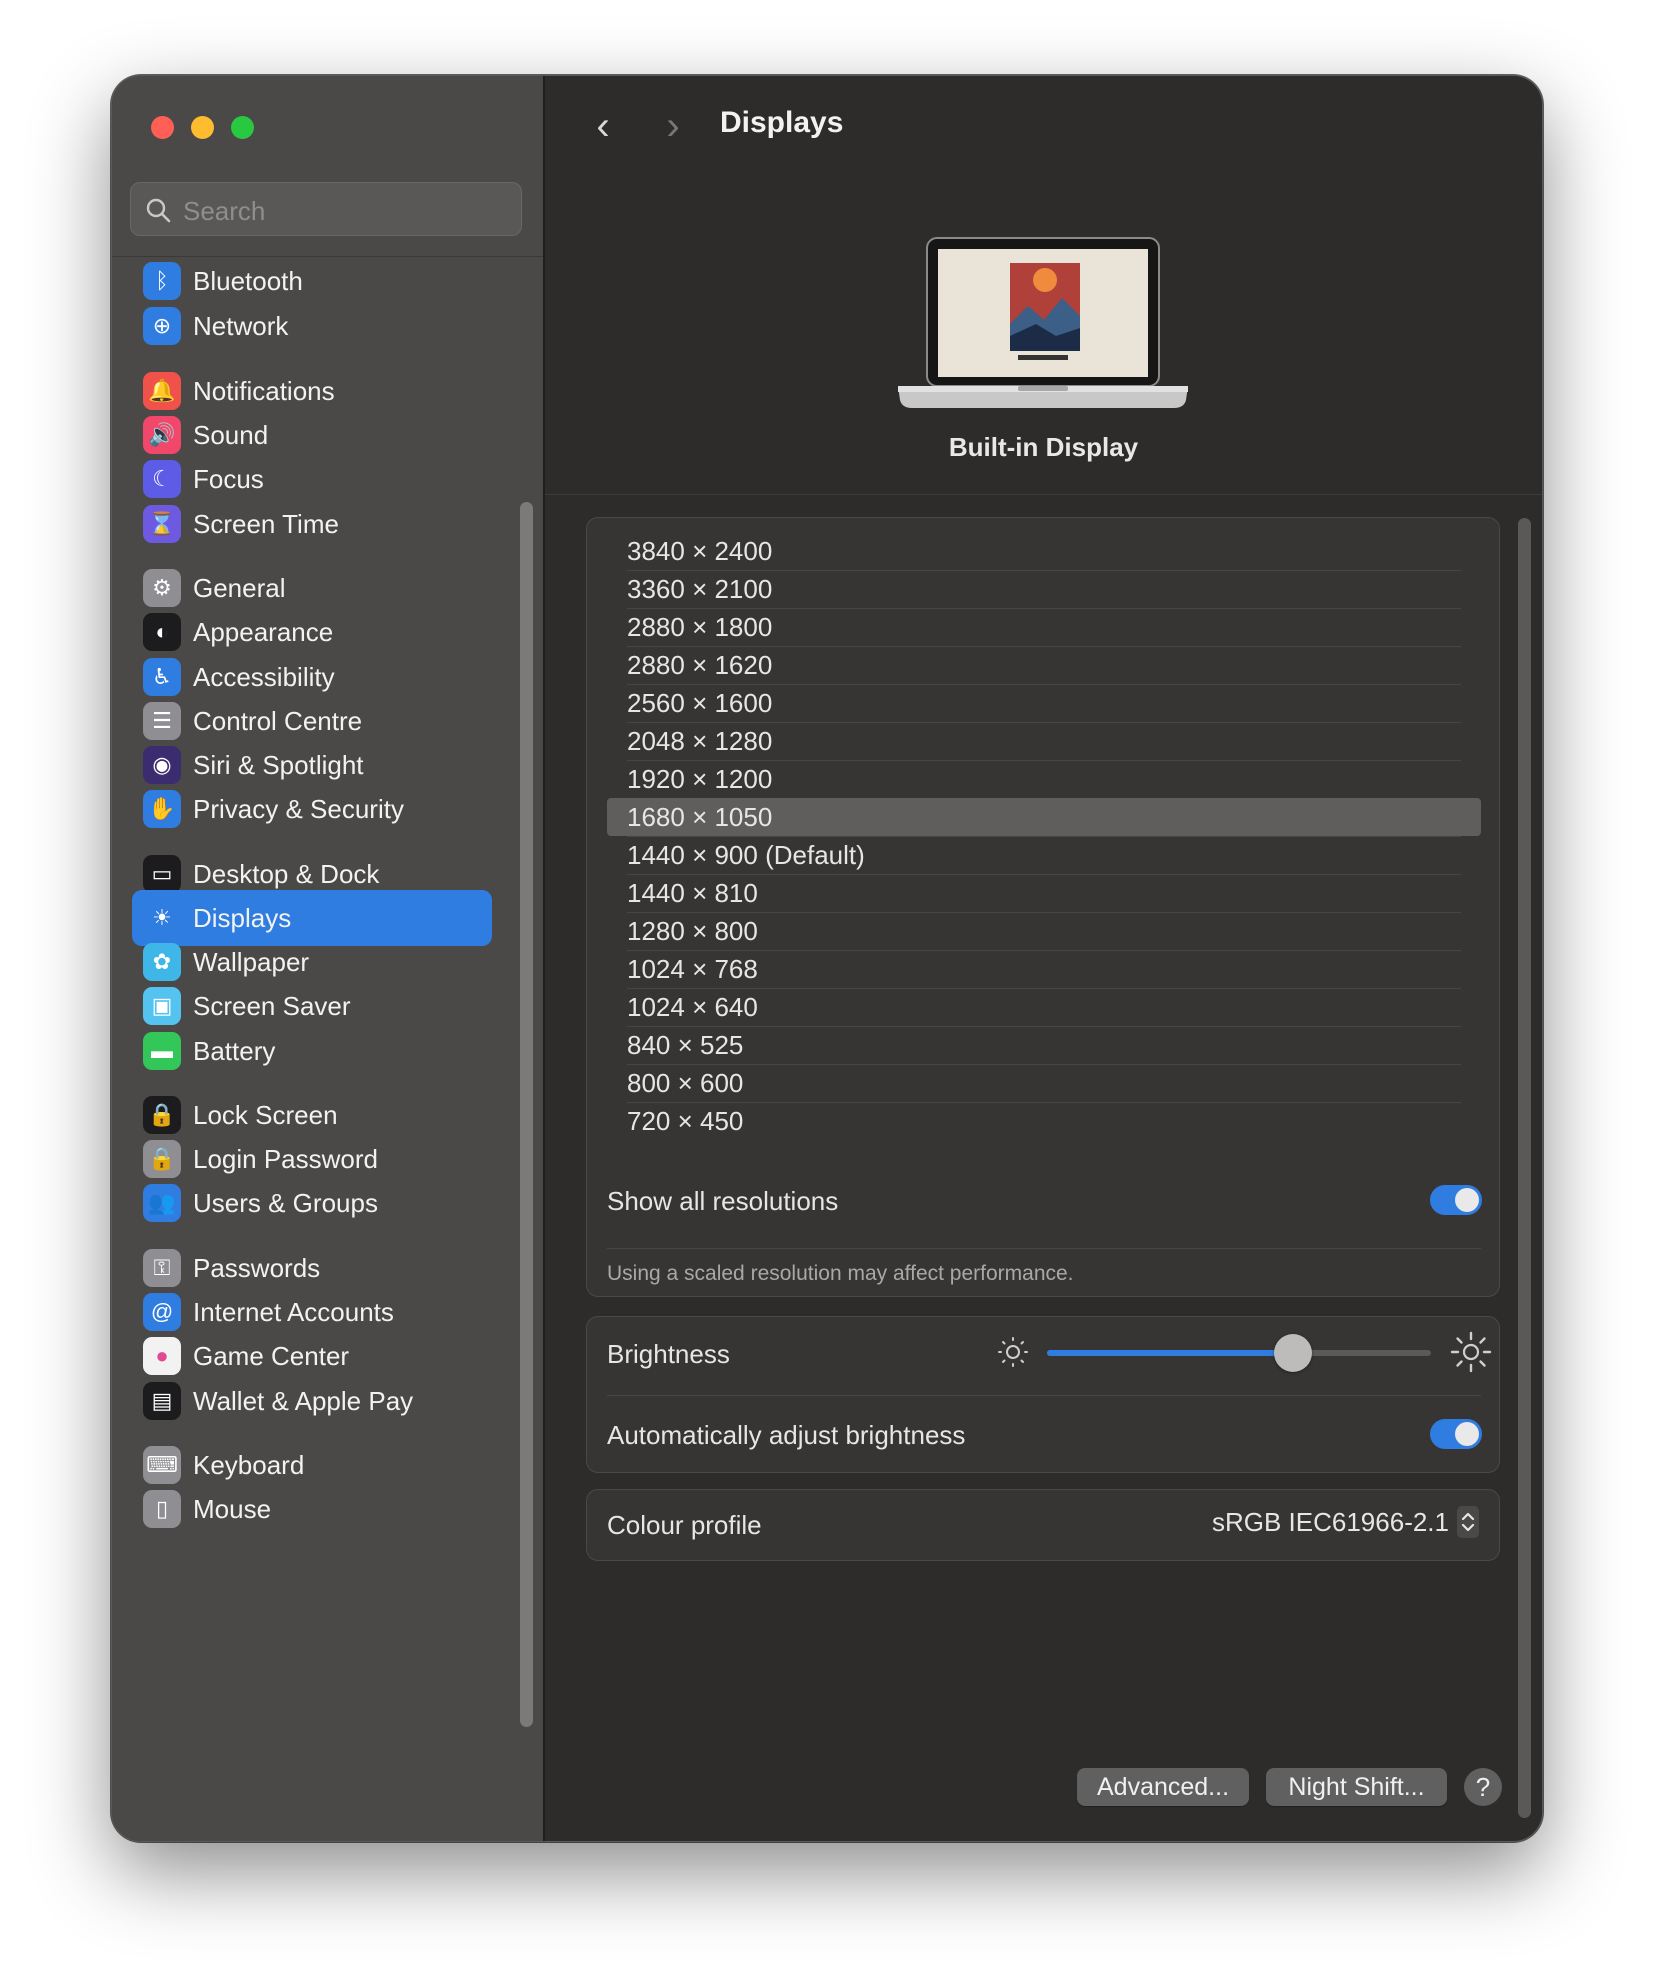 This screenshot has width=1654, height=1988. What do you see at coordinates (746, 854) in the screenshot?
I see `resolution-label: 1440 × 900 (Default)` at bounding box center [746, 854].